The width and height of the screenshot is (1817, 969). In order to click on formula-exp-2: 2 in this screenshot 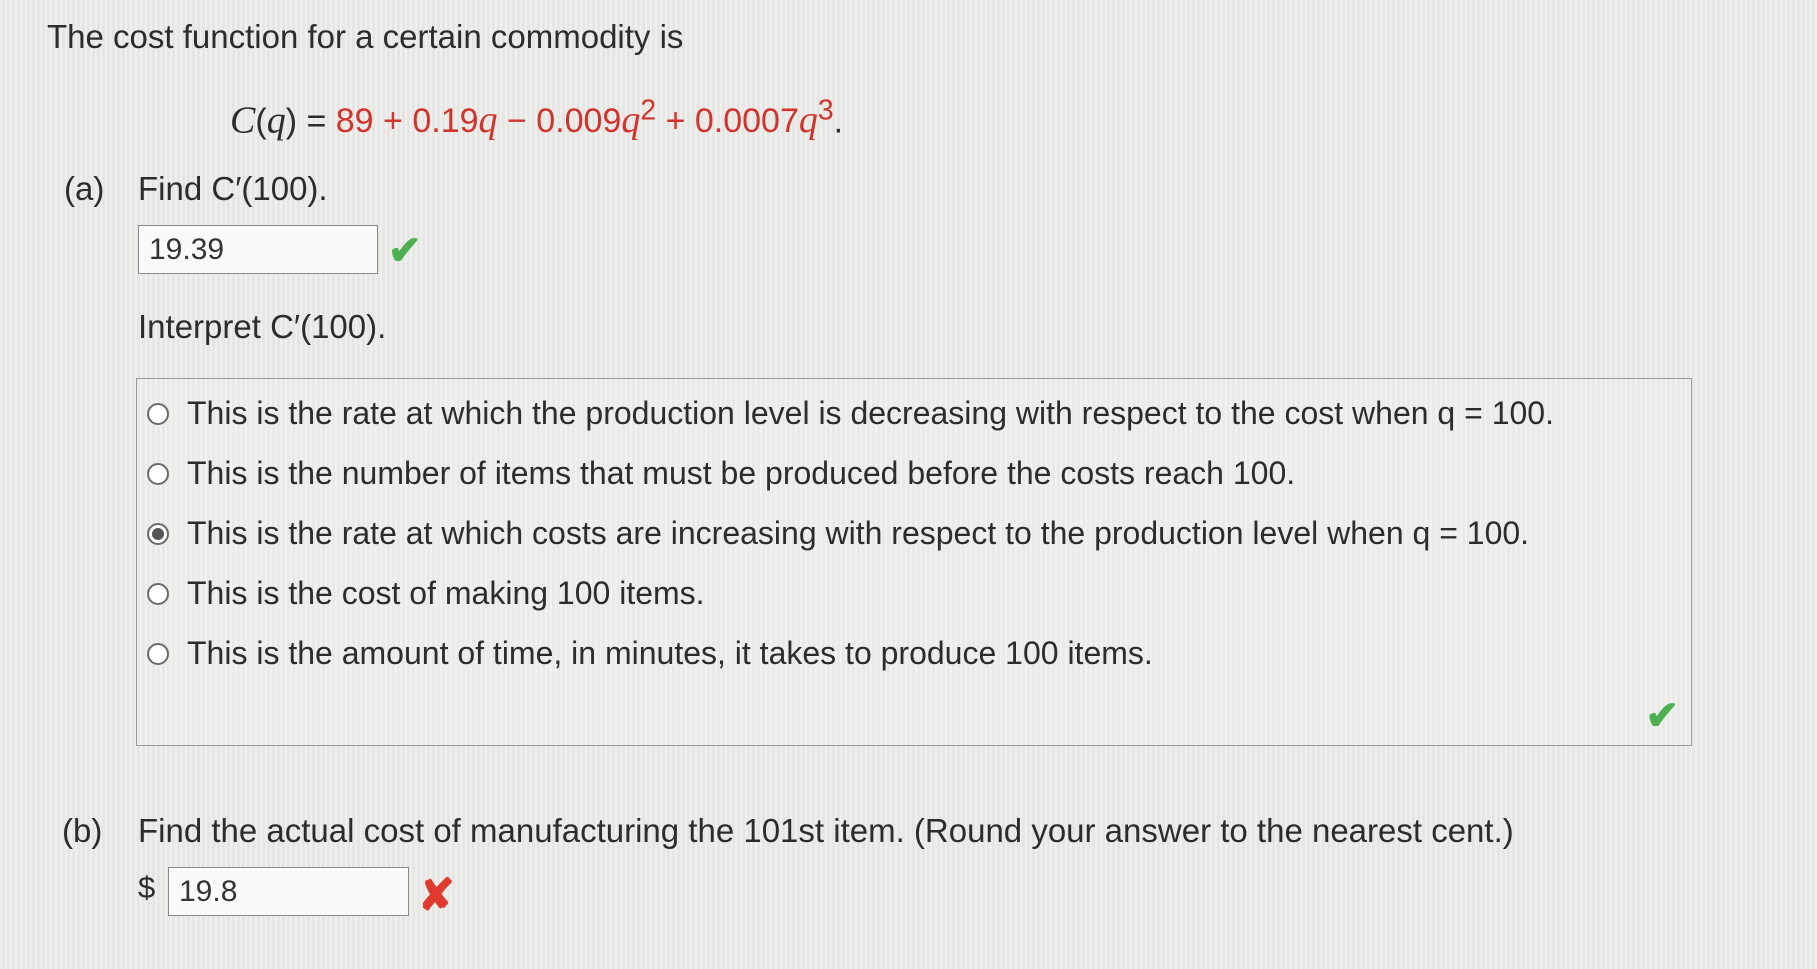, I will do `click(648, 111)`.